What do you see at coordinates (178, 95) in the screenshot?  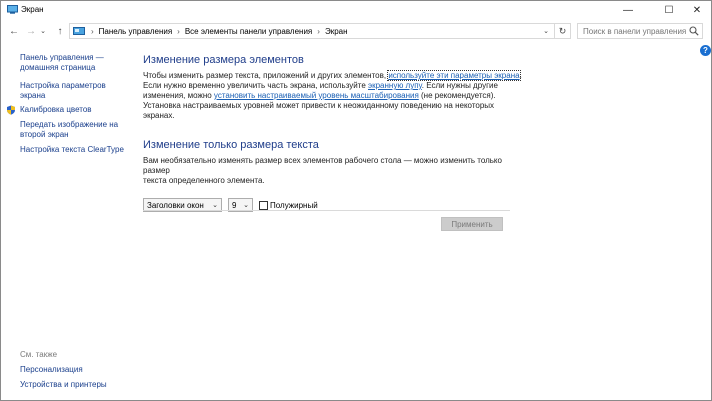 I see `paragraph-text: изменения, можно` at bounding box center [178, 95].